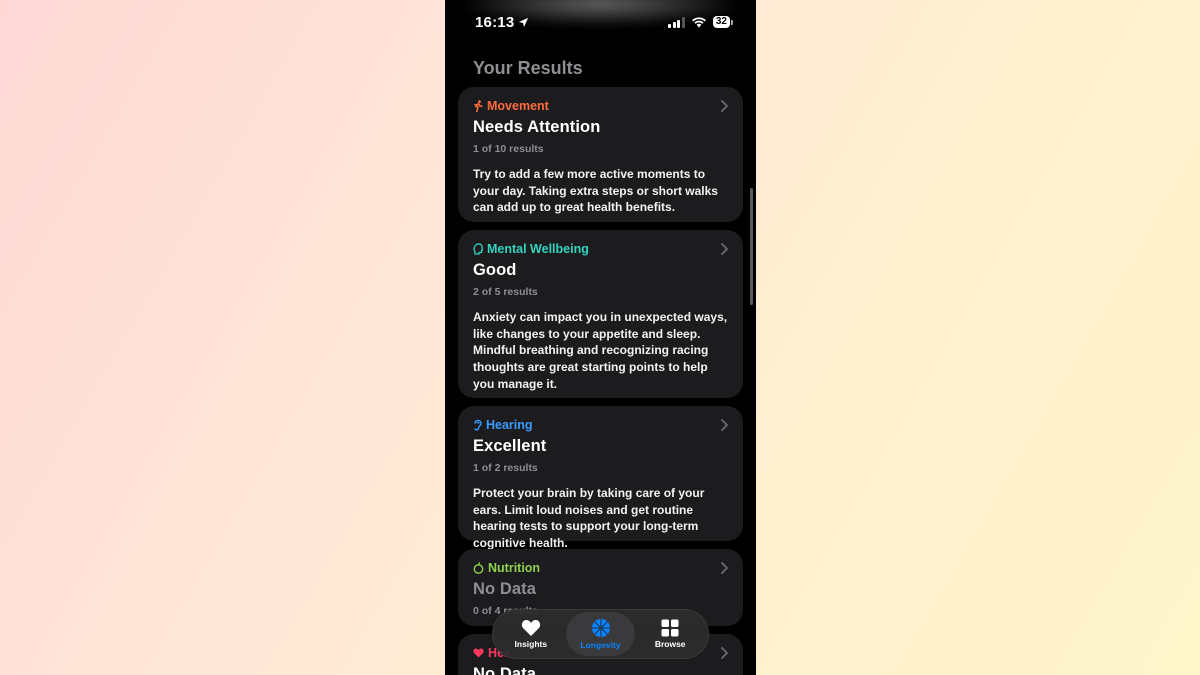 This screenshot has height=675, width=1200. I want to click on tab-label: Longevity, so click(600, 645).